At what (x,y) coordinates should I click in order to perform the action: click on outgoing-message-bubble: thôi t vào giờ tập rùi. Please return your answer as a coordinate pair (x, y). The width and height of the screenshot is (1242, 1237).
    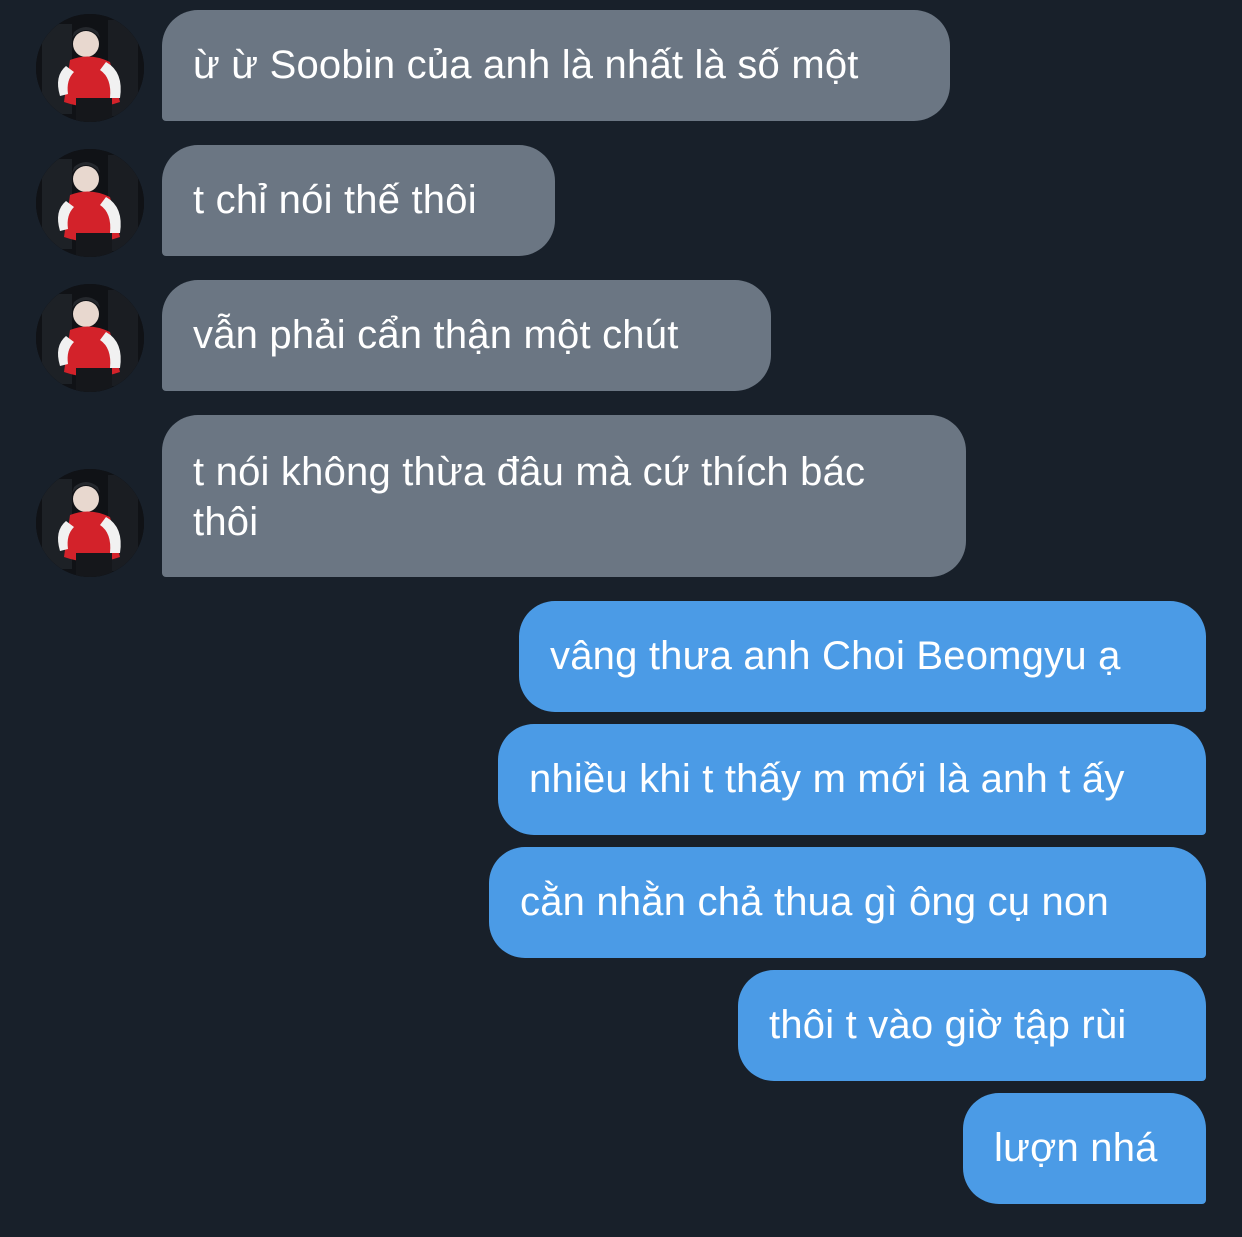
    Looking at the image, I should click on (972, 1025).